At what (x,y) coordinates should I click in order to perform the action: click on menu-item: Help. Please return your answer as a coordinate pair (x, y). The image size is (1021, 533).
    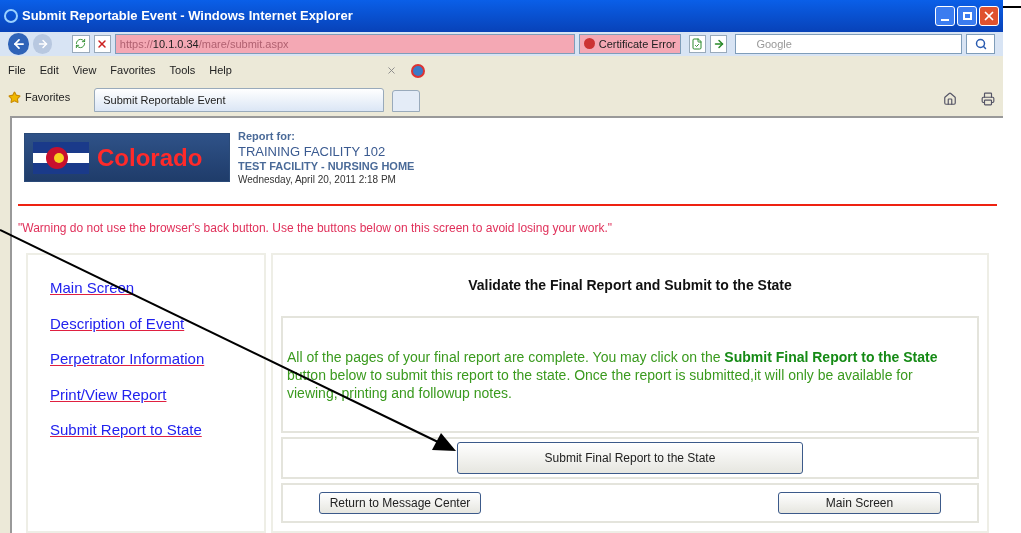
    Looking at the image, I should click on (220, 70).